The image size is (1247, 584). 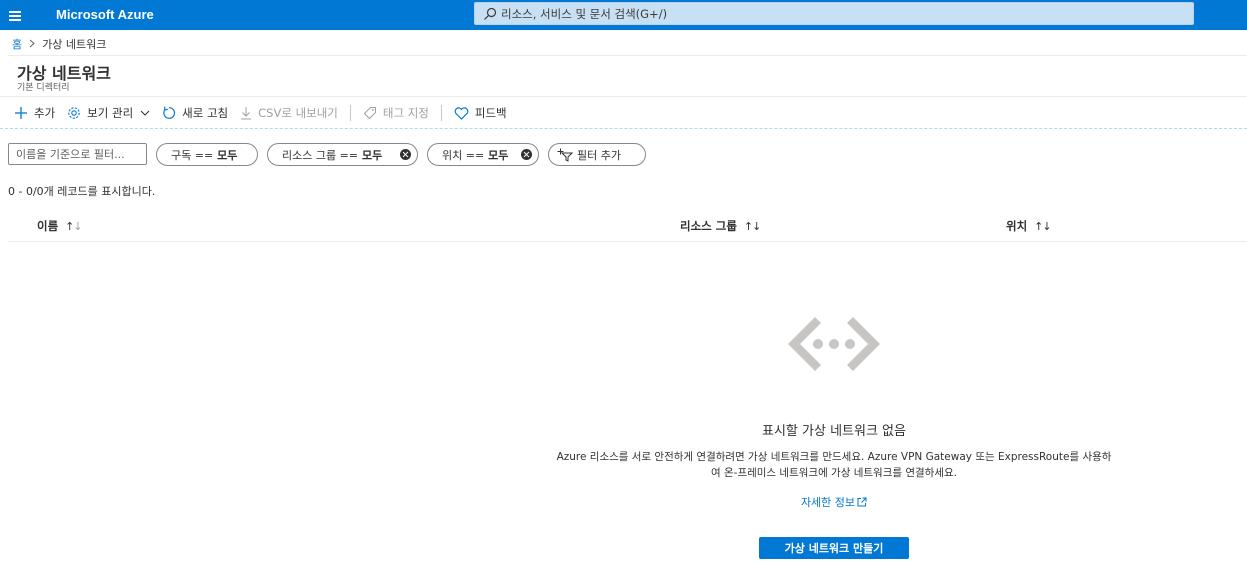 I want to click on breadcrumb-home: 홈, so click(x=17, y=44).